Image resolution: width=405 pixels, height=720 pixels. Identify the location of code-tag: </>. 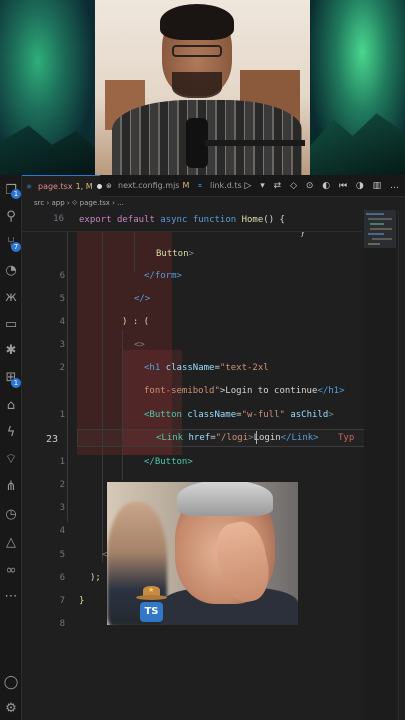
(142, 299).